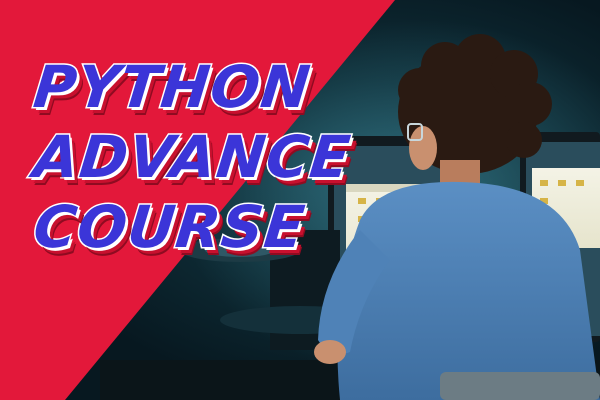  Describe the element at coordinates (169, 227) in the screenshot. I see `title-line-course: COURSE` at that location.